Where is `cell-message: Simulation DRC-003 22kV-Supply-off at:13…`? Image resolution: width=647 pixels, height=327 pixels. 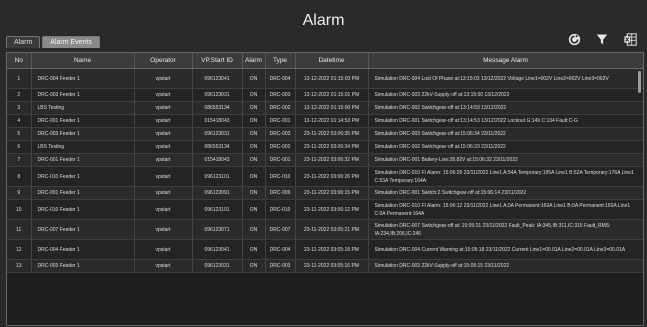 cell-message: Simulation DRC-003 22kV-Supply-off at:13… is located at coordinates (505, 95).